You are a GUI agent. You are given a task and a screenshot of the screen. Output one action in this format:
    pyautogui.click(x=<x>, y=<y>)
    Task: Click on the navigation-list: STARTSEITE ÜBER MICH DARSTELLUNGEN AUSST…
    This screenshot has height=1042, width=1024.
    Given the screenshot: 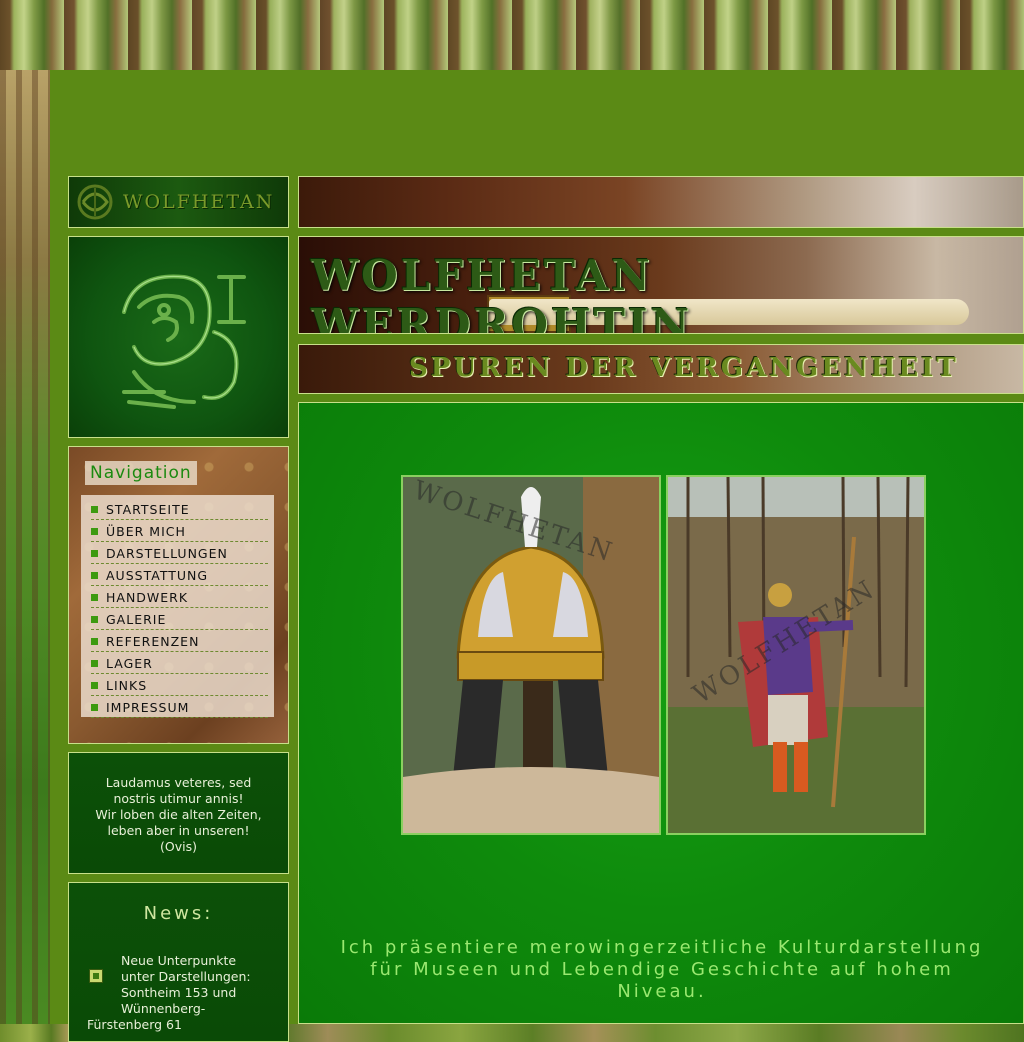 What is the action you would take?
    pyautogui.click(x=177, y=606)
    